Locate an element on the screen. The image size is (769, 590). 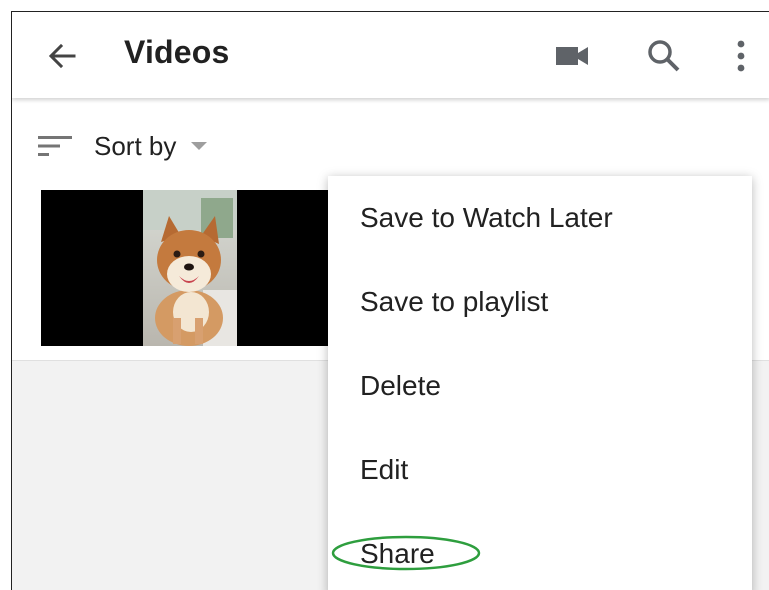
more-vert-icon is located at coordinates (741, 56).